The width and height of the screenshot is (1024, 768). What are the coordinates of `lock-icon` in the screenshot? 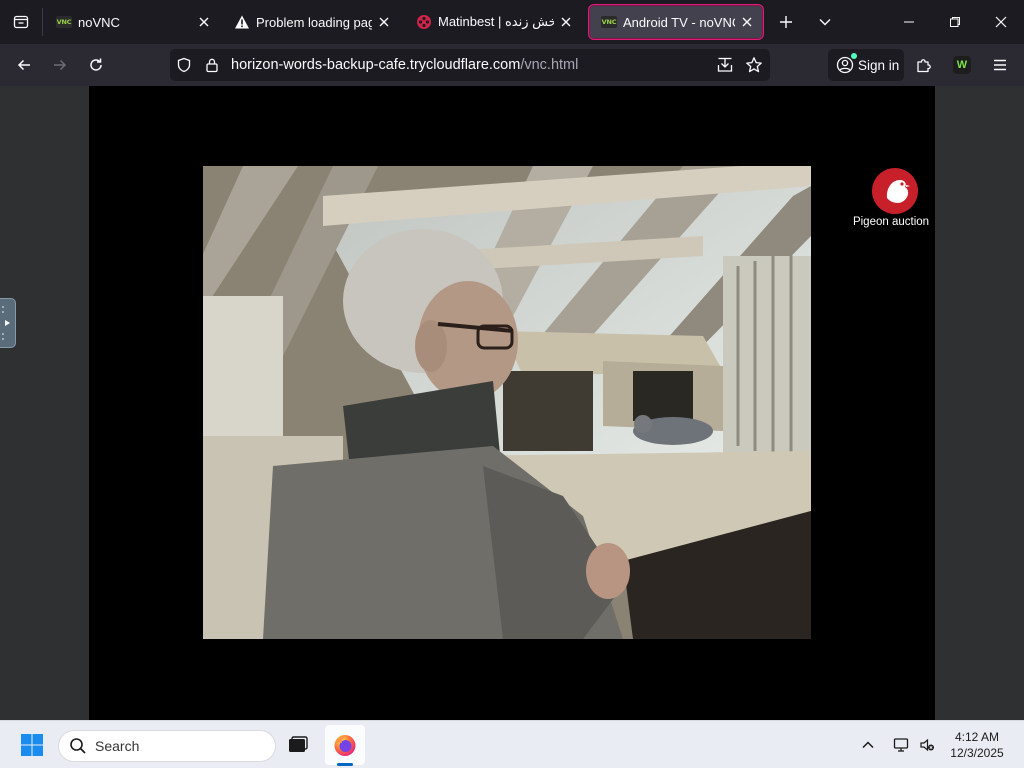 It's located at (212, 67).